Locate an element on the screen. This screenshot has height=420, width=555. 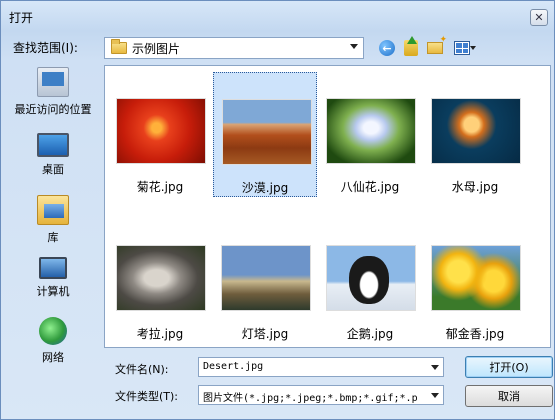
views-menu-icon is located at coordinates (462, 48).